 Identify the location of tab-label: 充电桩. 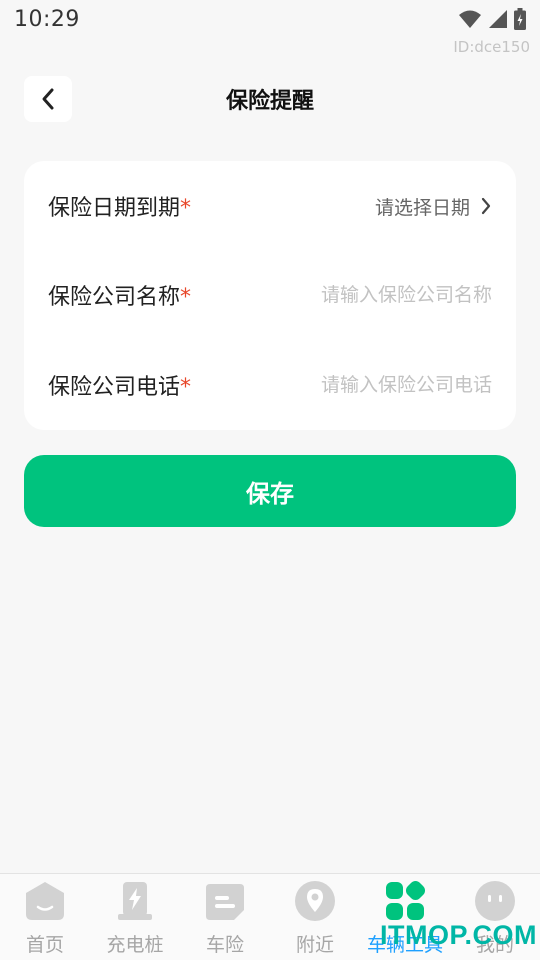
(135, 945).